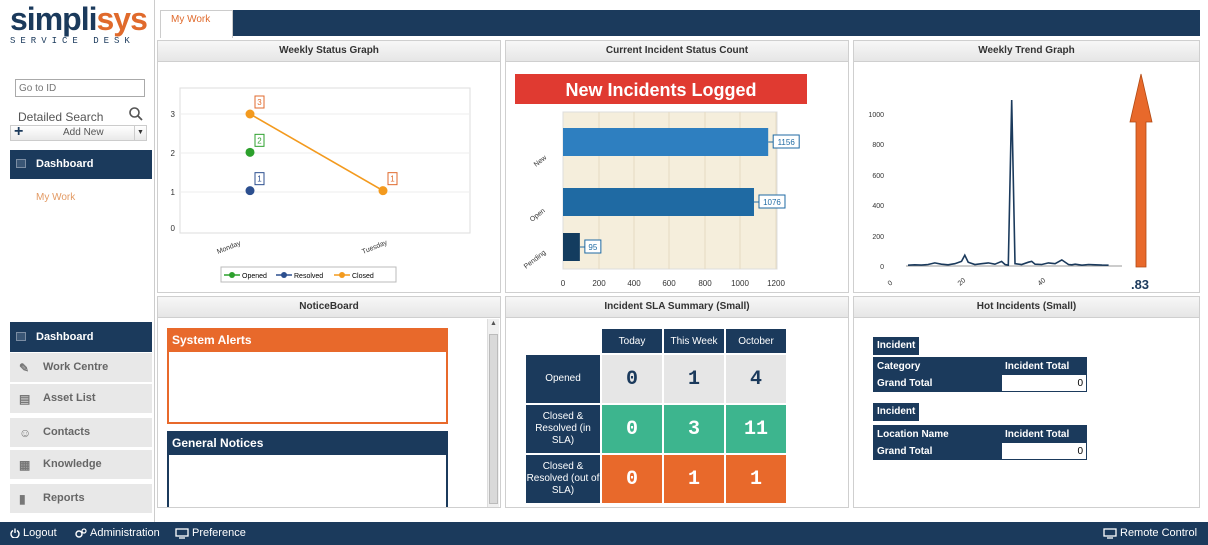 The width and height of the screenshot is (1208, 545). I want to click on book-icon: ▦, so click(25, 465).